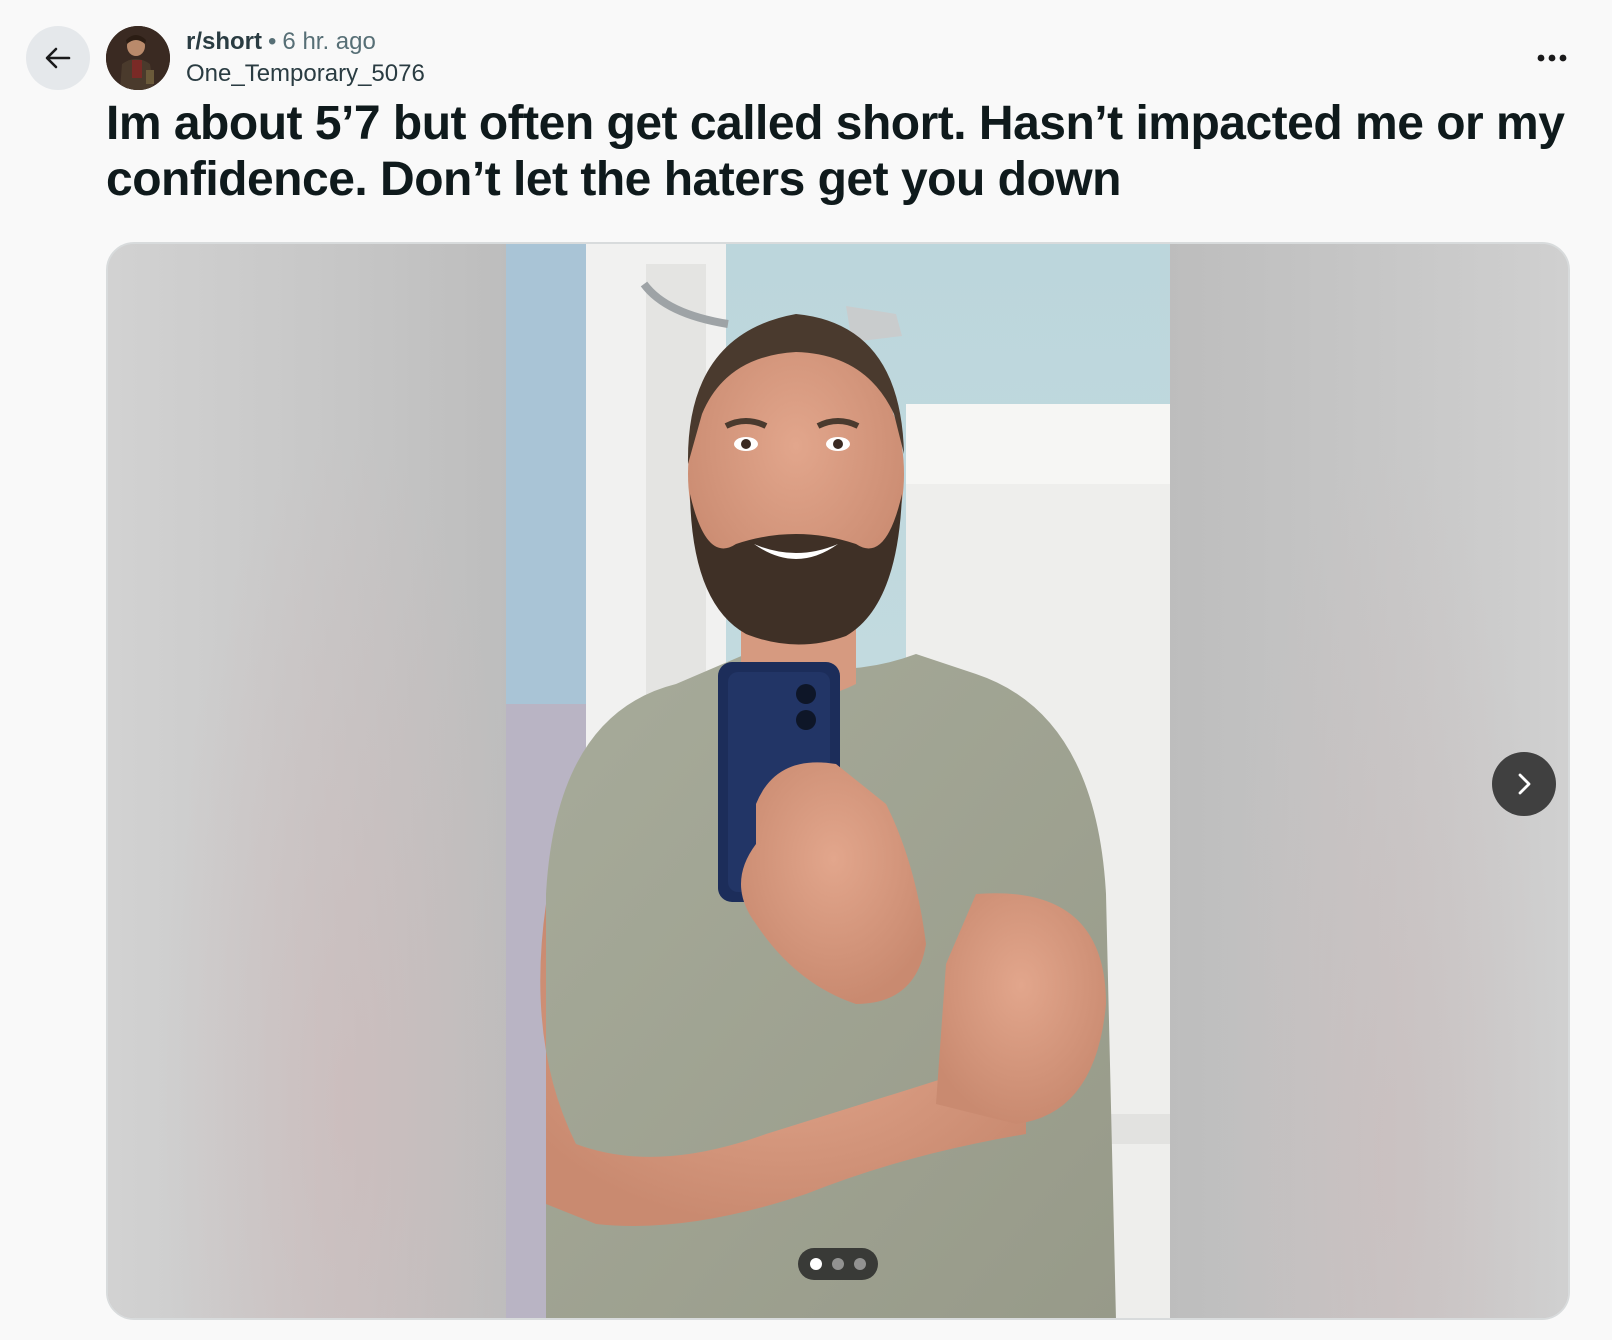 This screenshot has height=1340, width=1612. I want to click on avatar-image, so click(138, 58).